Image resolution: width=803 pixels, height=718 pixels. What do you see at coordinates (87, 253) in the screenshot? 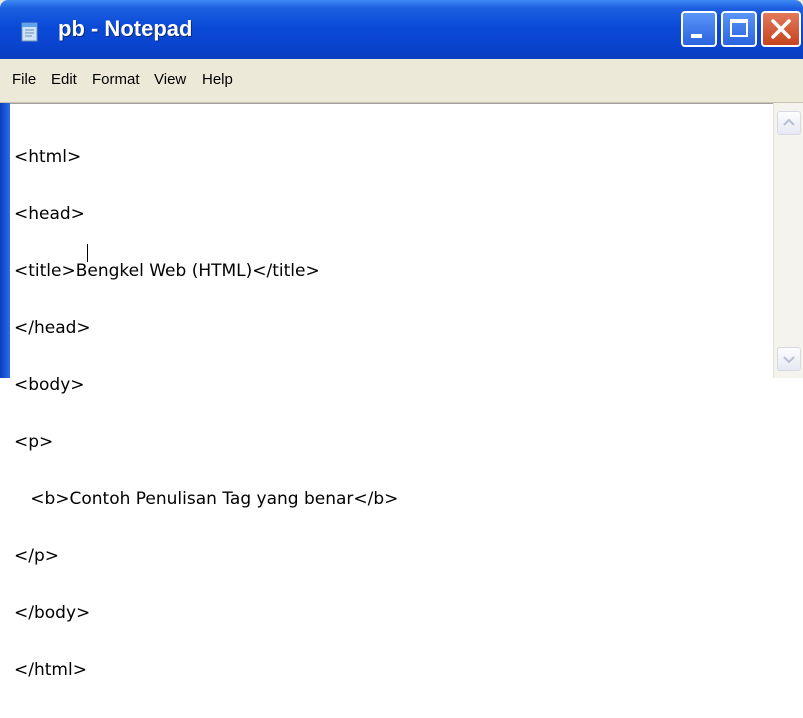
I see `text-caret` at bounding box center [87, 253].